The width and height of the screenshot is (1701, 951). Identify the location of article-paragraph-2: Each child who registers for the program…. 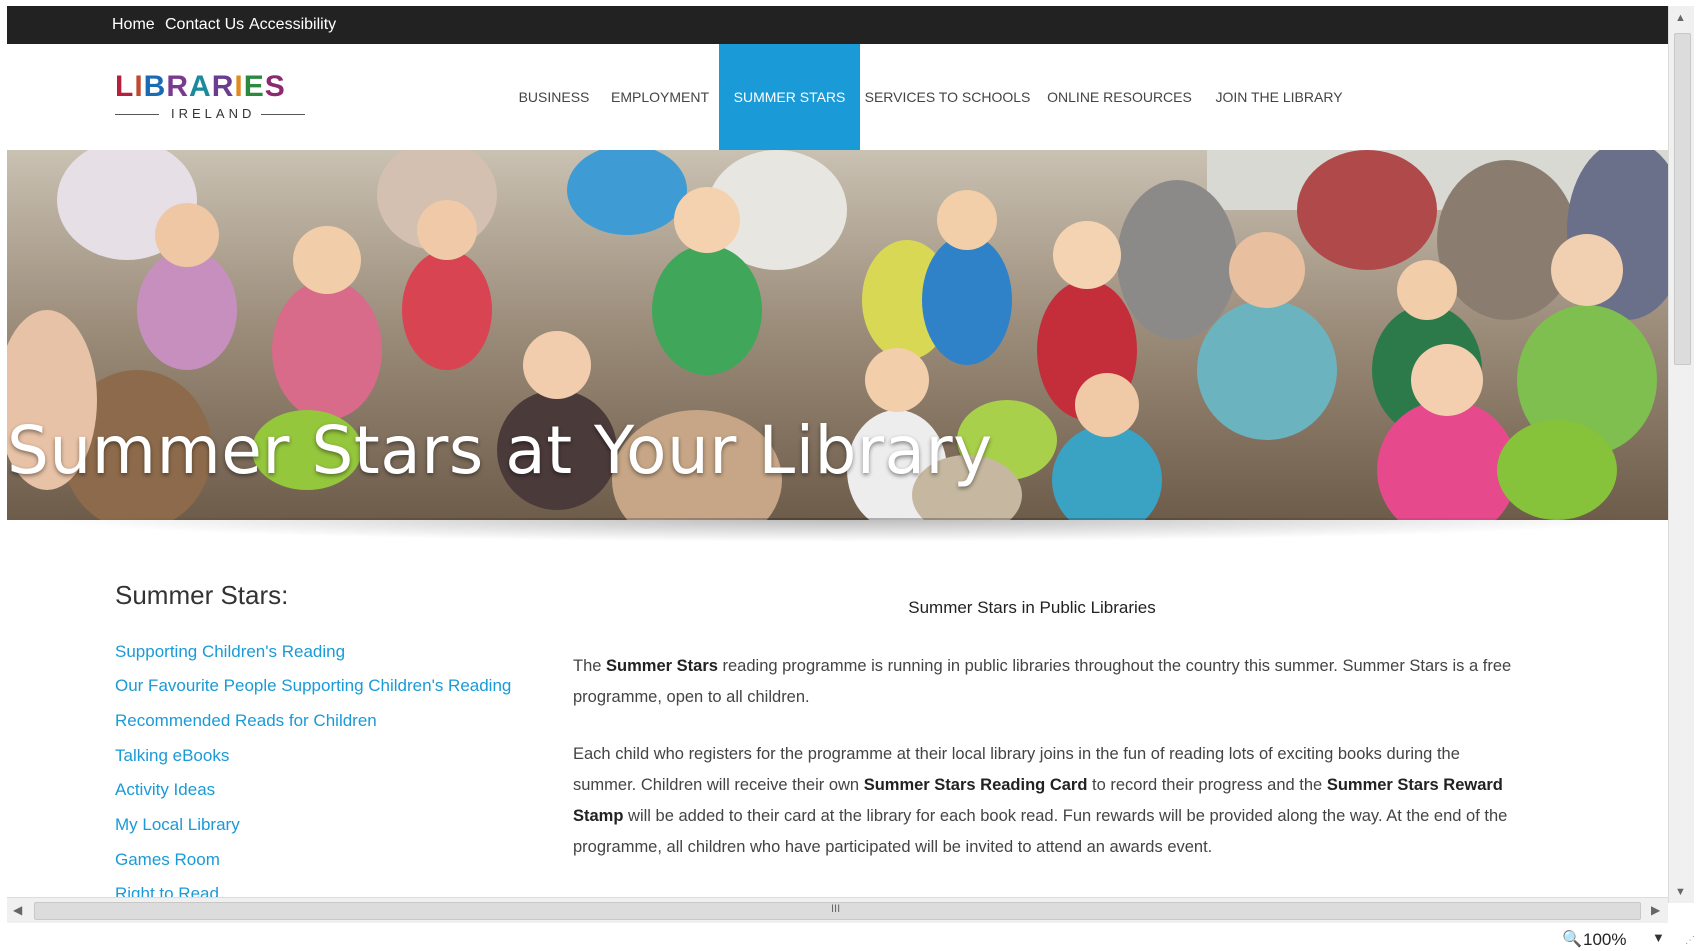
(1043, 801).